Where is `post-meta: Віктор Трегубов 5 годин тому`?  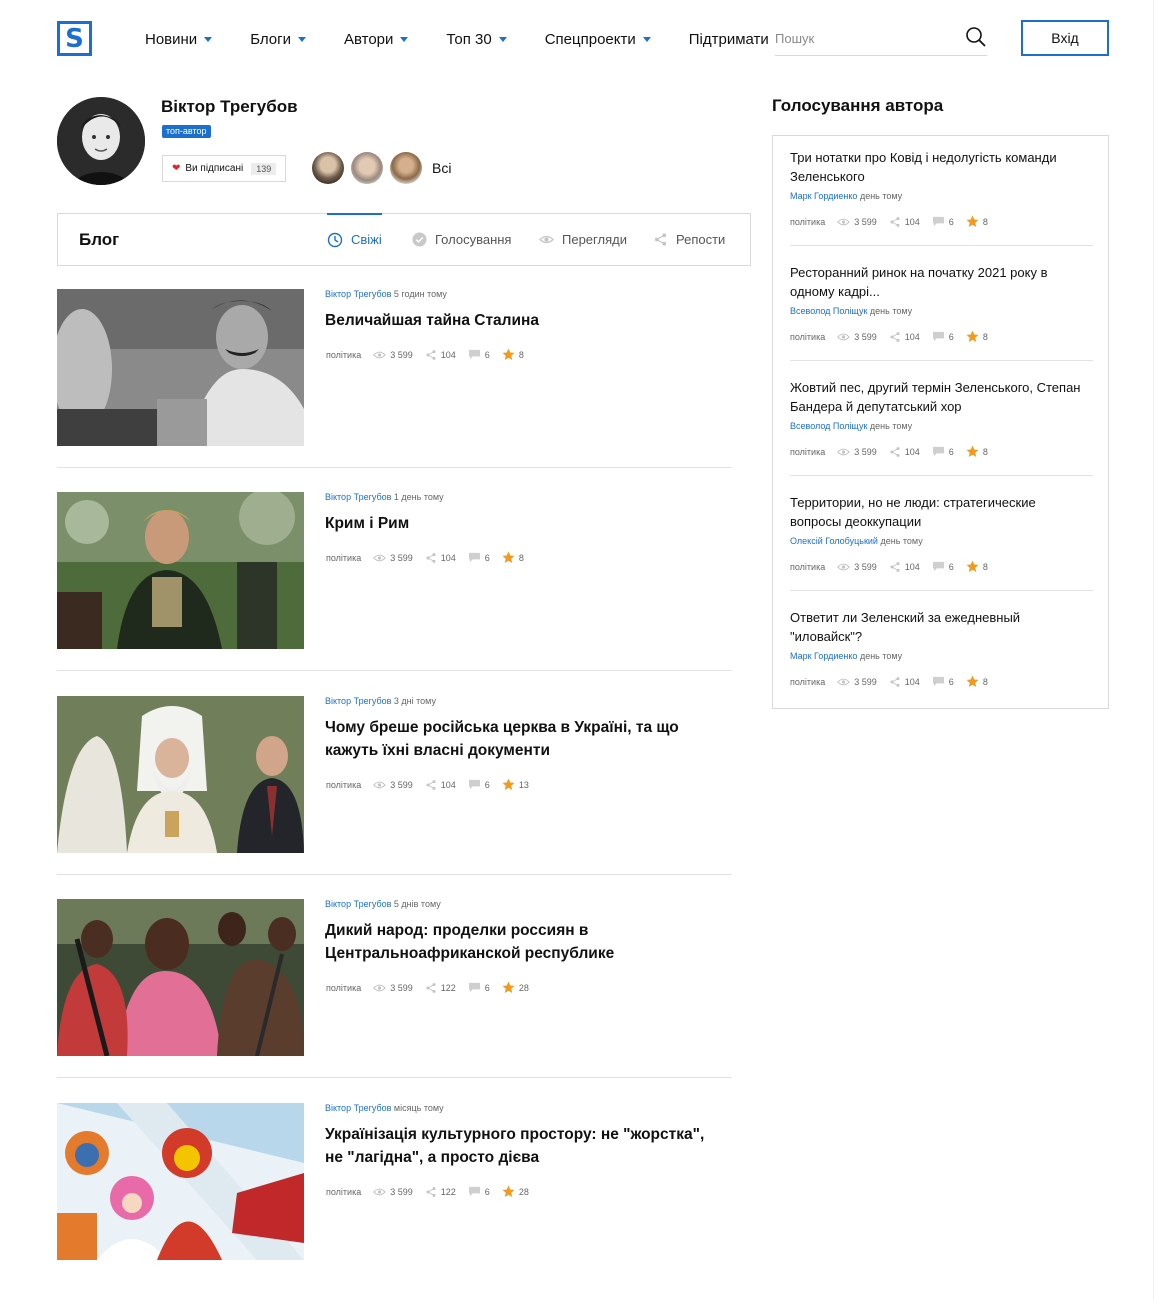
post-meta: Віктор Трегубов 5 годин тому is located at coordinates (386, 294).